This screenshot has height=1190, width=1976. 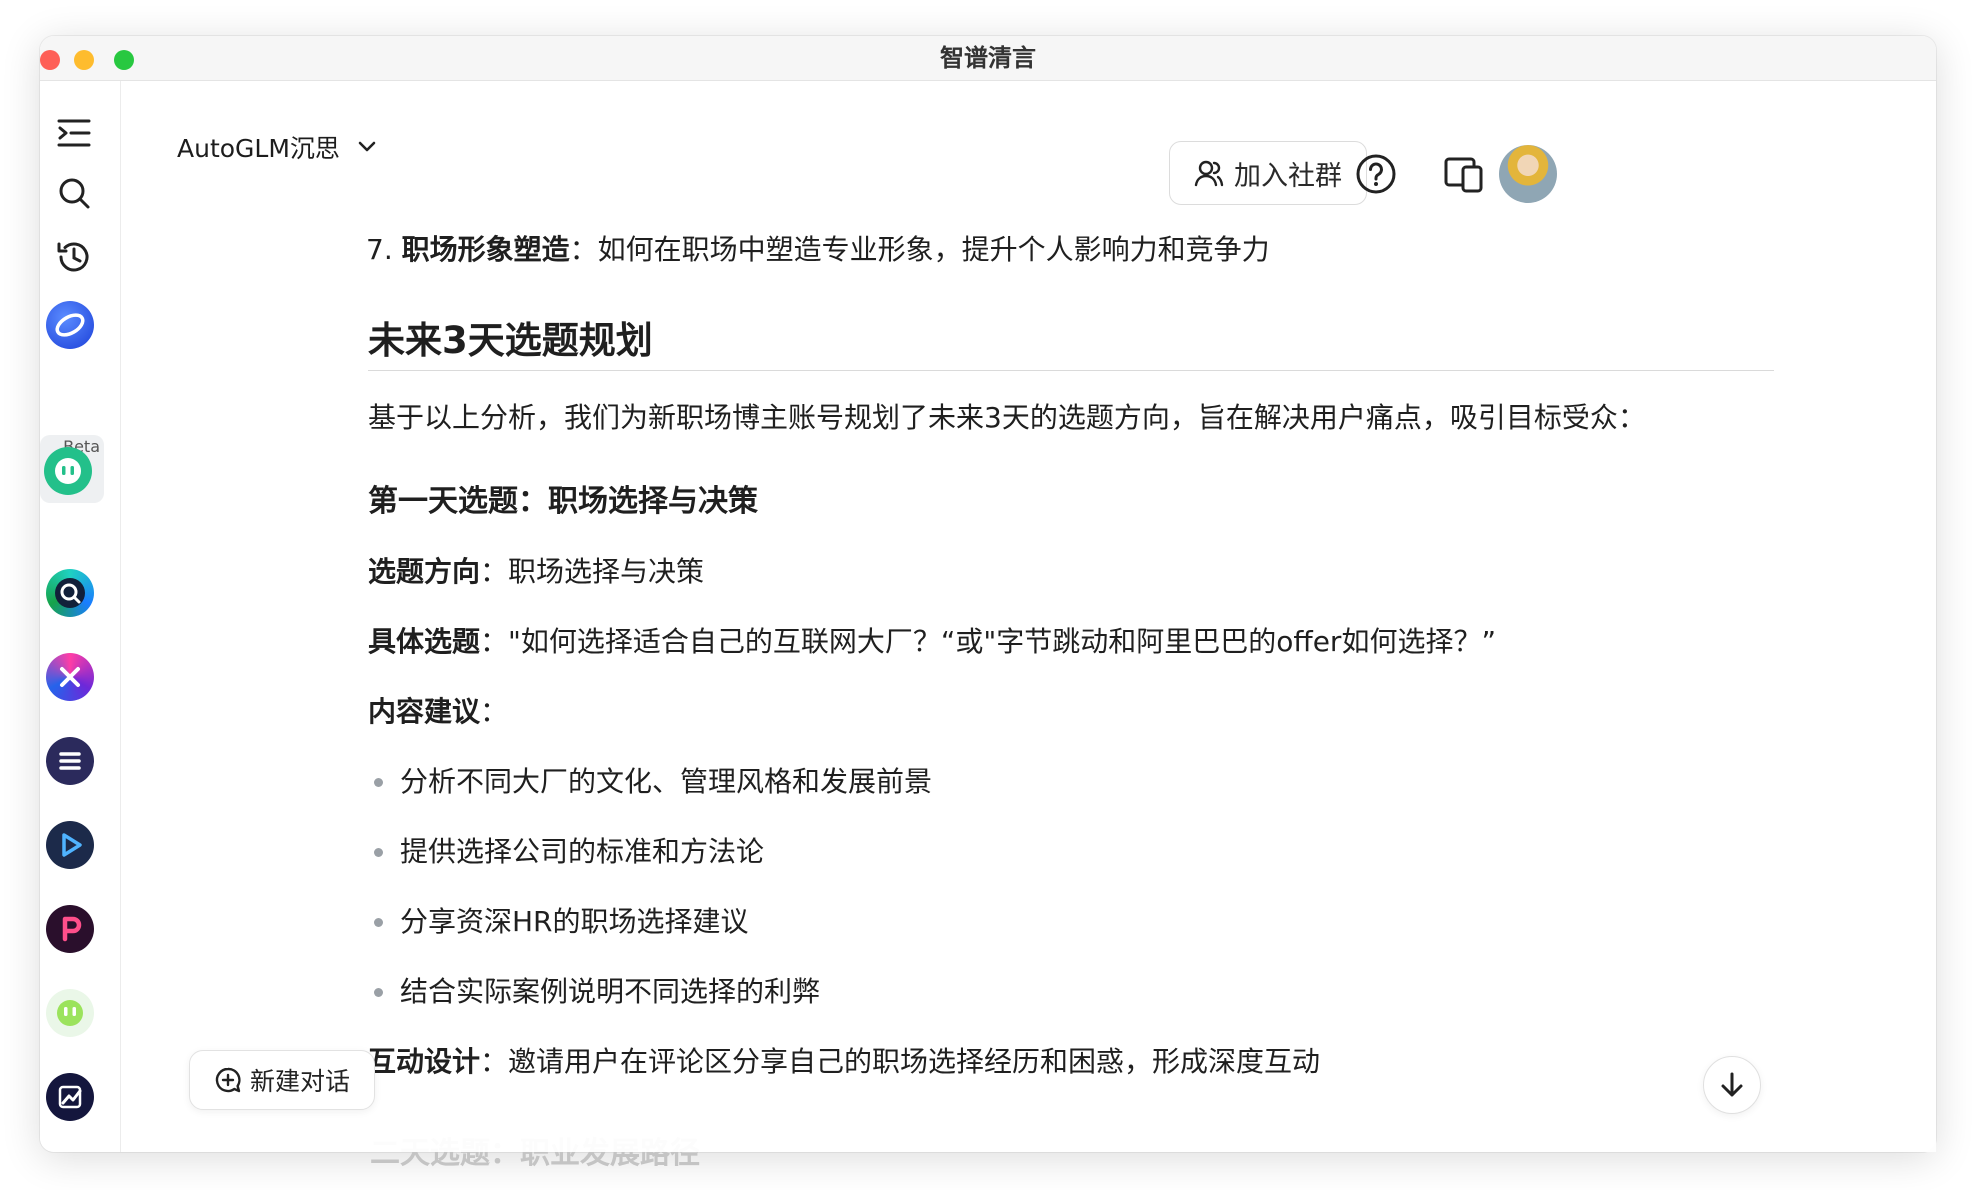 I want to click on help-button, so click(x=1376, y=174).